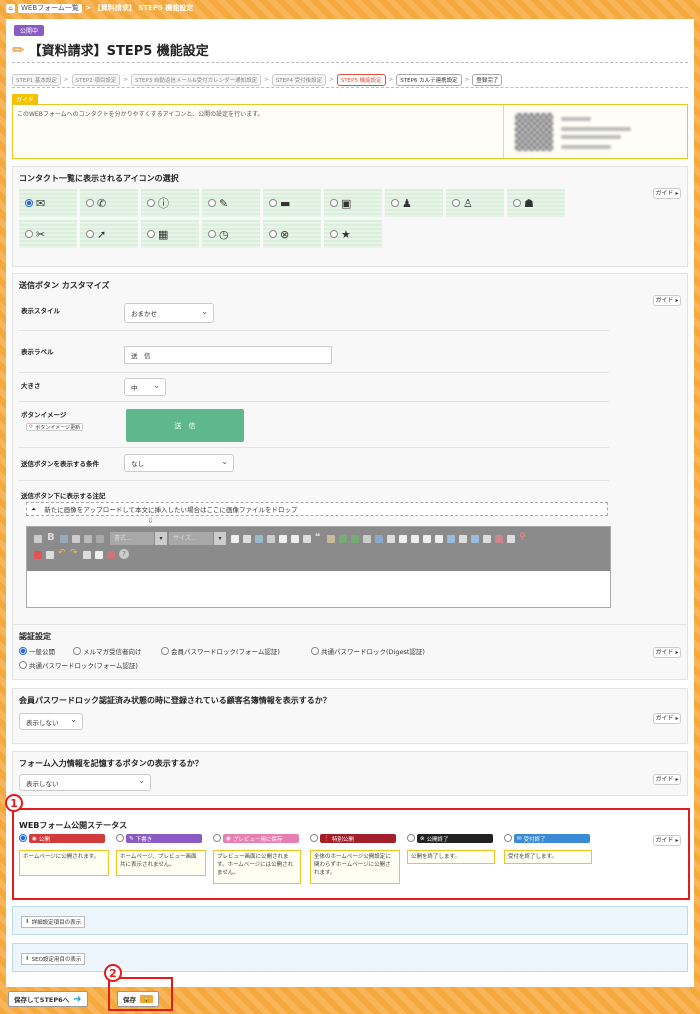 The width and height of the screenshot is (700, 1014). I want to click on condition-label: 送信ボタンを表示する条件, so click(60, 464).